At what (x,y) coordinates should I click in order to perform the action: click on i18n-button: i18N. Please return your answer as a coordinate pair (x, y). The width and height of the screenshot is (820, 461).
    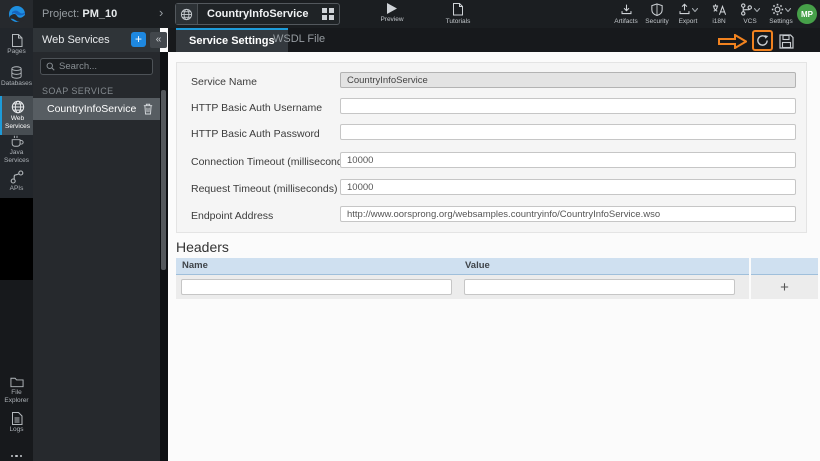
    Looking at the image, I should click on (719, 14).